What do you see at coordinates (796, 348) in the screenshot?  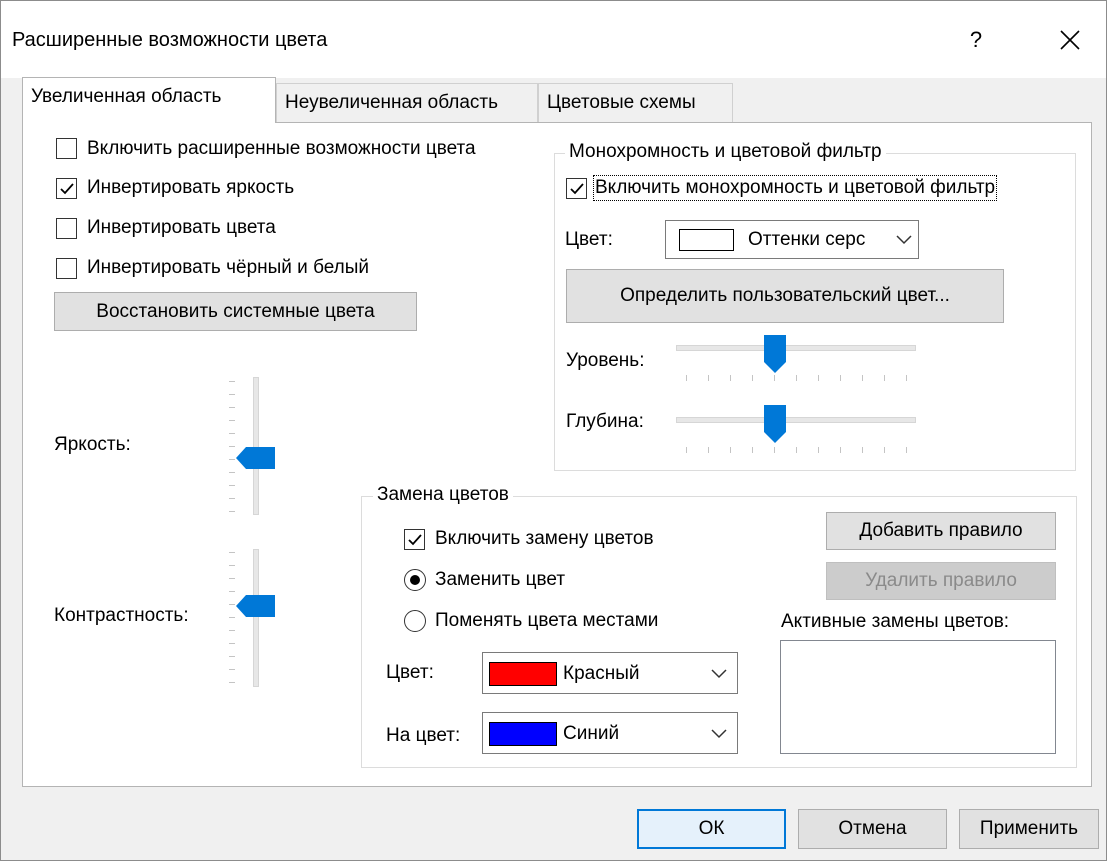 I see `level-slider-track` at bounding box center [796, 348].